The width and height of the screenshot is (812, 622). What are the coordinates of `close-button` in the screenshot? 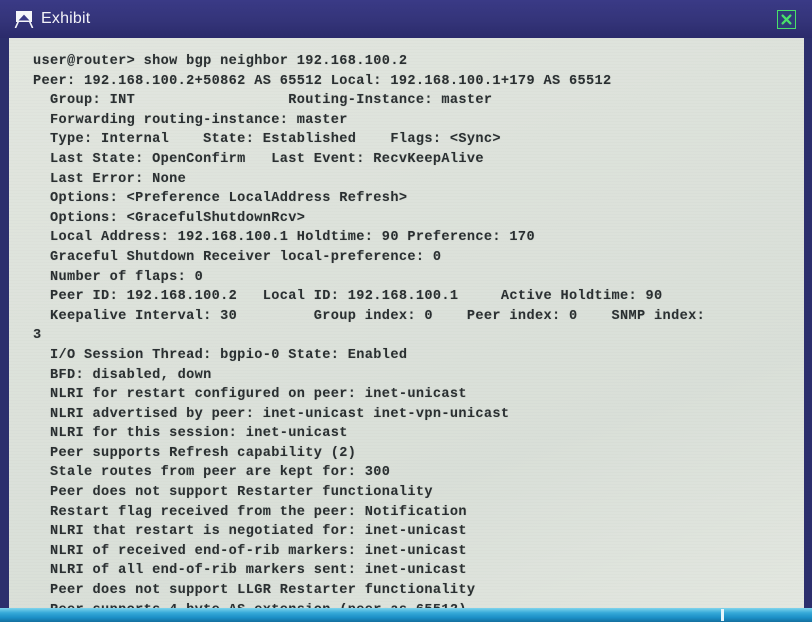 It's located at (786, 19).